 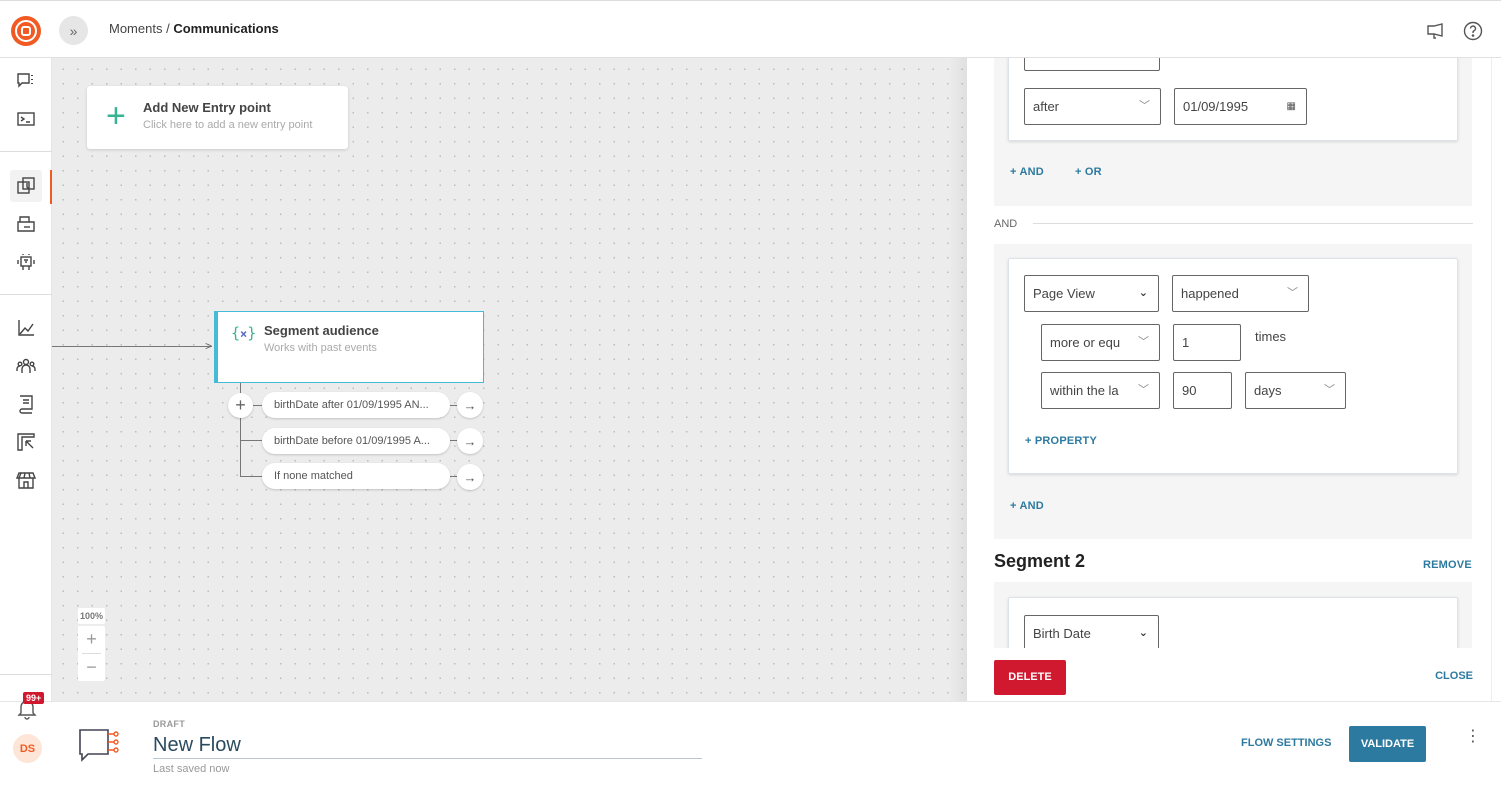 What do you see at coordinates (1436, 31) in the screenshot?
I see `announcements-icon` at bounding box center [1436, 31].